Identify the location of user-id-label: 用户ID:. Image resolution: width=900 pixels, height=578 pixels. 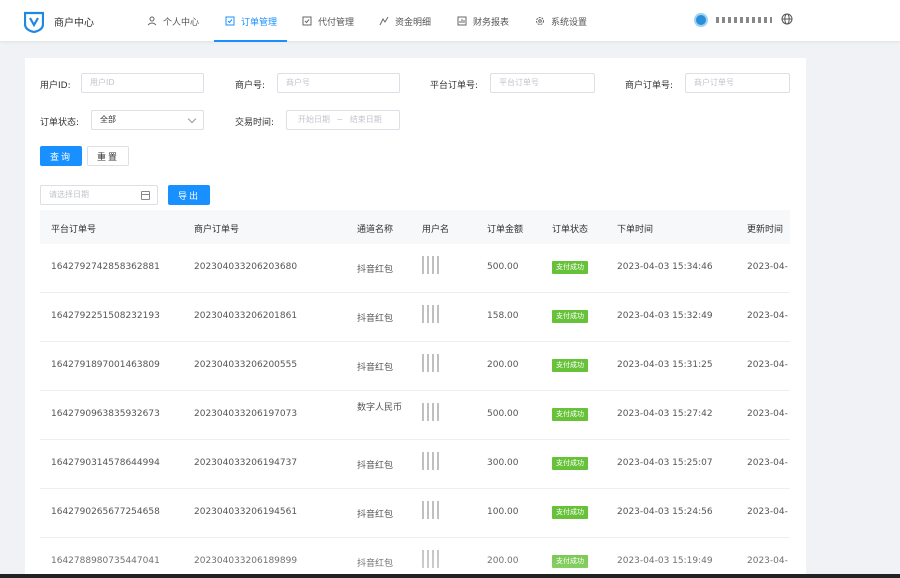
(55, 86).